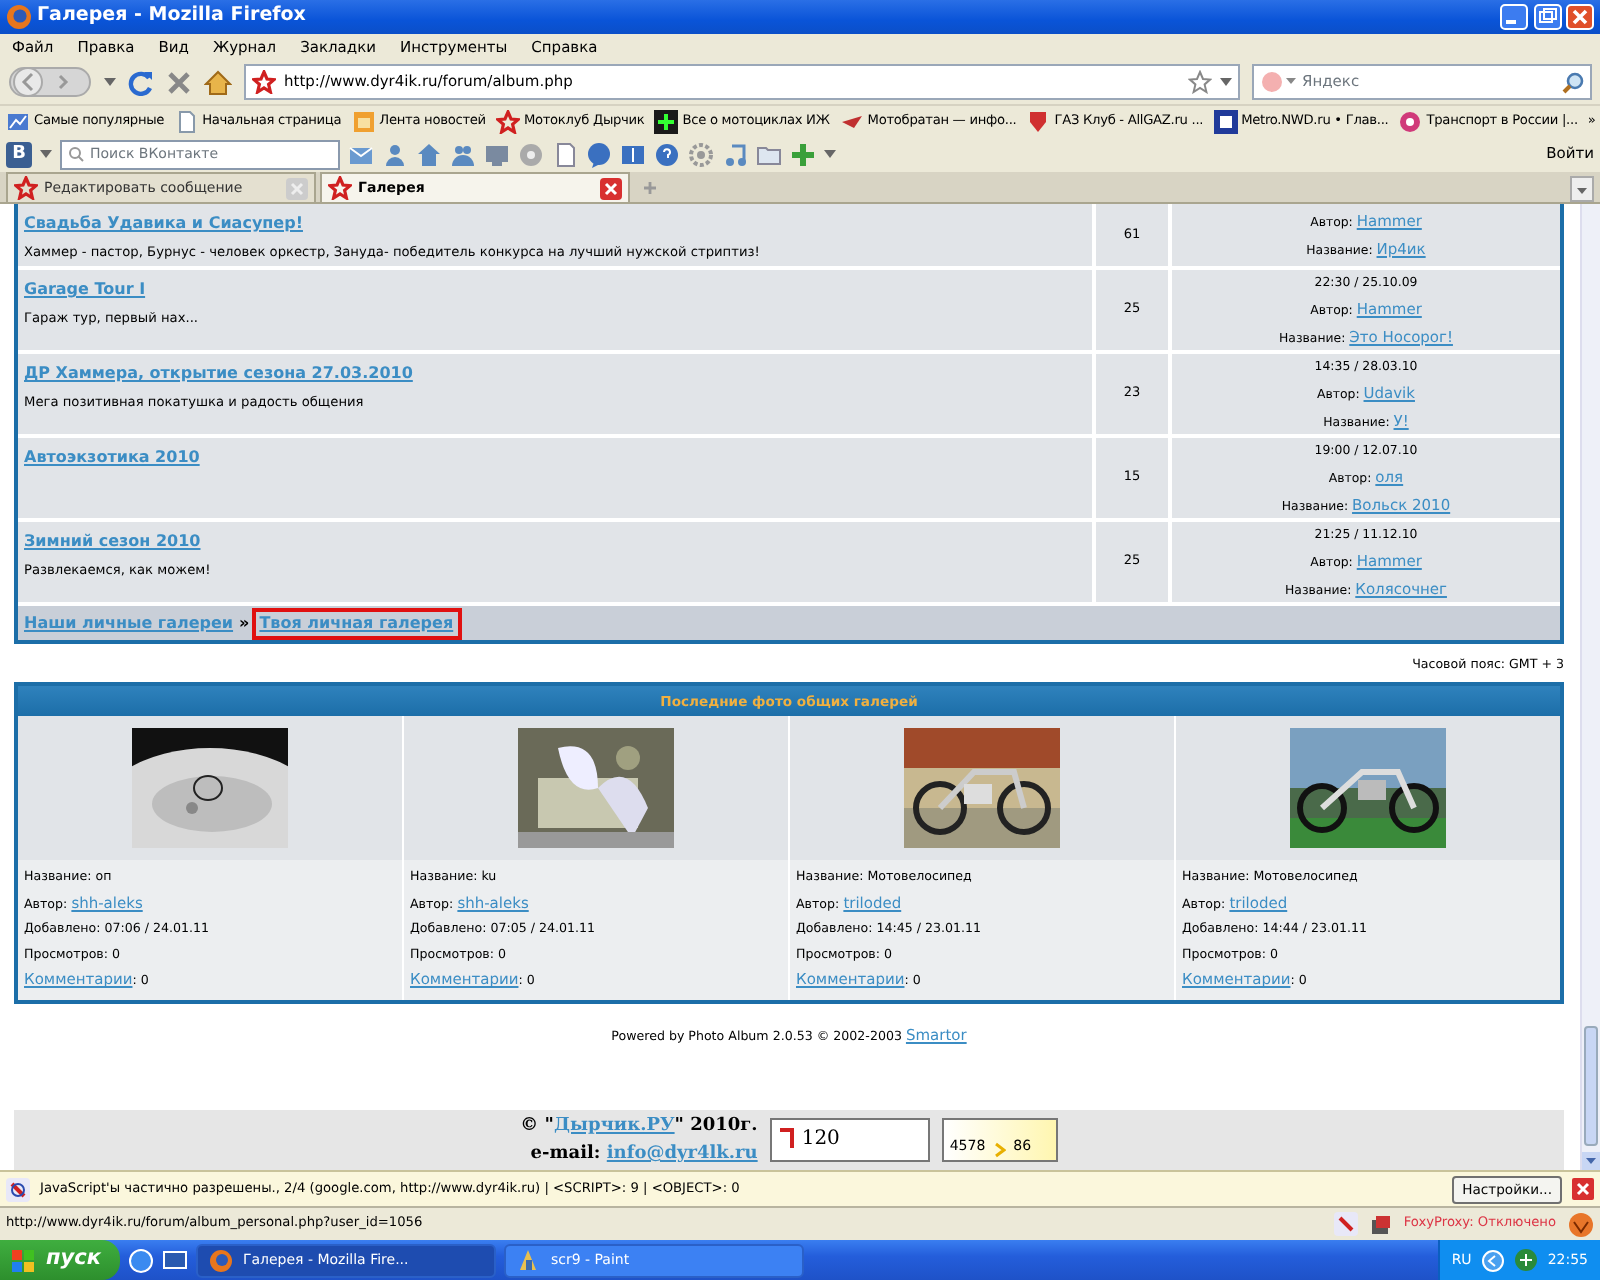 The image size is (1600, 1280). What do you see at coordinates (50, 82) in the screenshot?
I see `back-forward-icon` at bounding box center [50, 82].